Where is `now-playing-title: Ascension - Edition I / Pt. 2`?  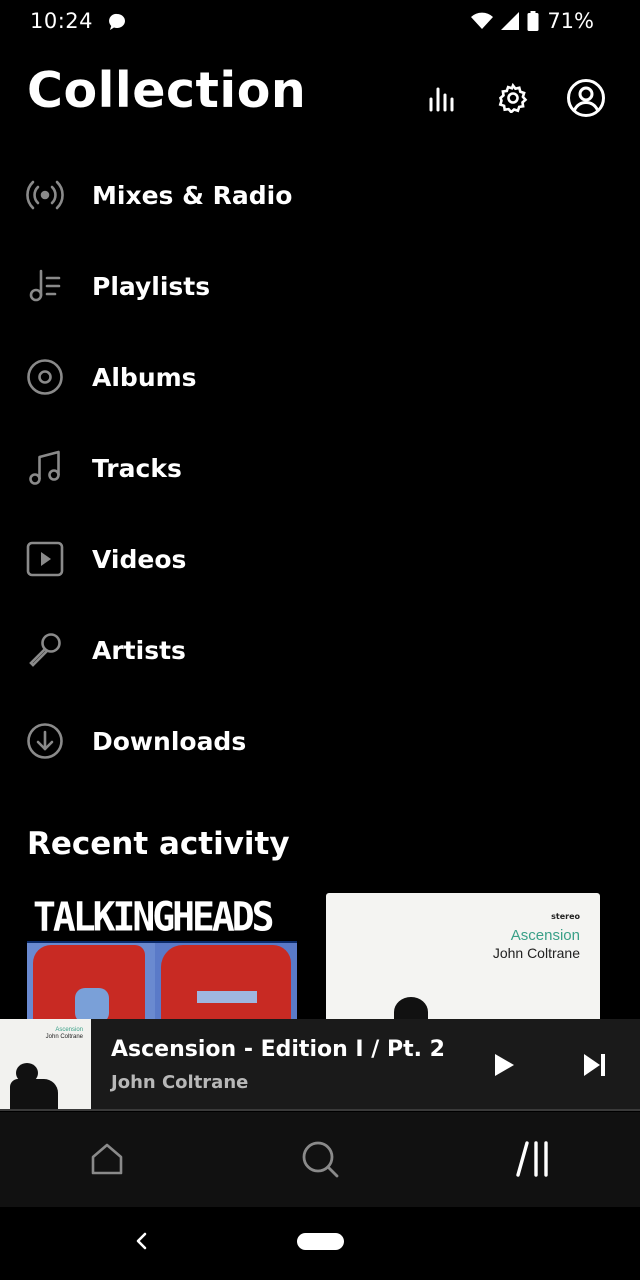 now-playing-title: Ascension - Edition I / Pt. 2 is located at coordinates (278, 1049).